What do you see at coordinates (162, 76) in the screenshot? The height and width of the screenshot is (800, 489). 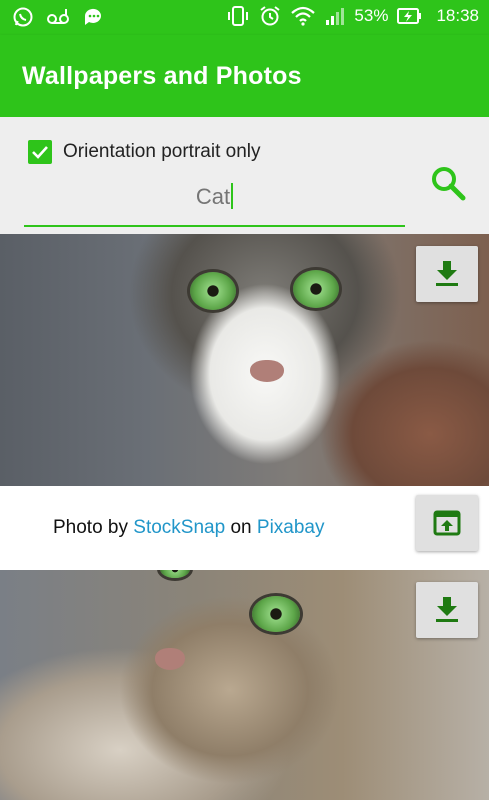 I see `app-title: Wallpapers and Photos` at bounding box center [162, 76].